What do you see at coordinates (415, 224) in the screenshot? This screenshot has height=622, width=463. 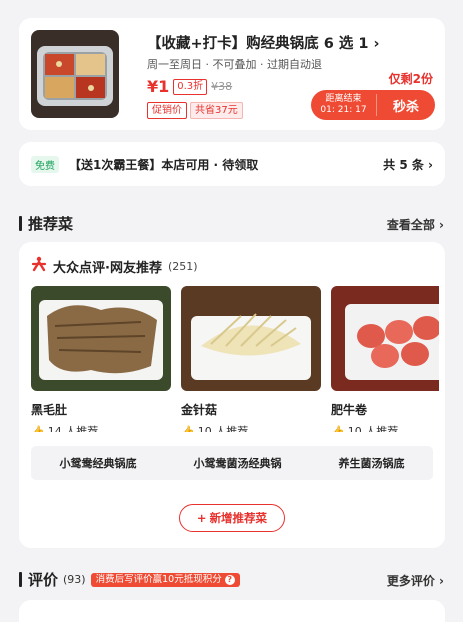 I see `view-all-link: 查看全部 ›` at bounding box center [415, 224].